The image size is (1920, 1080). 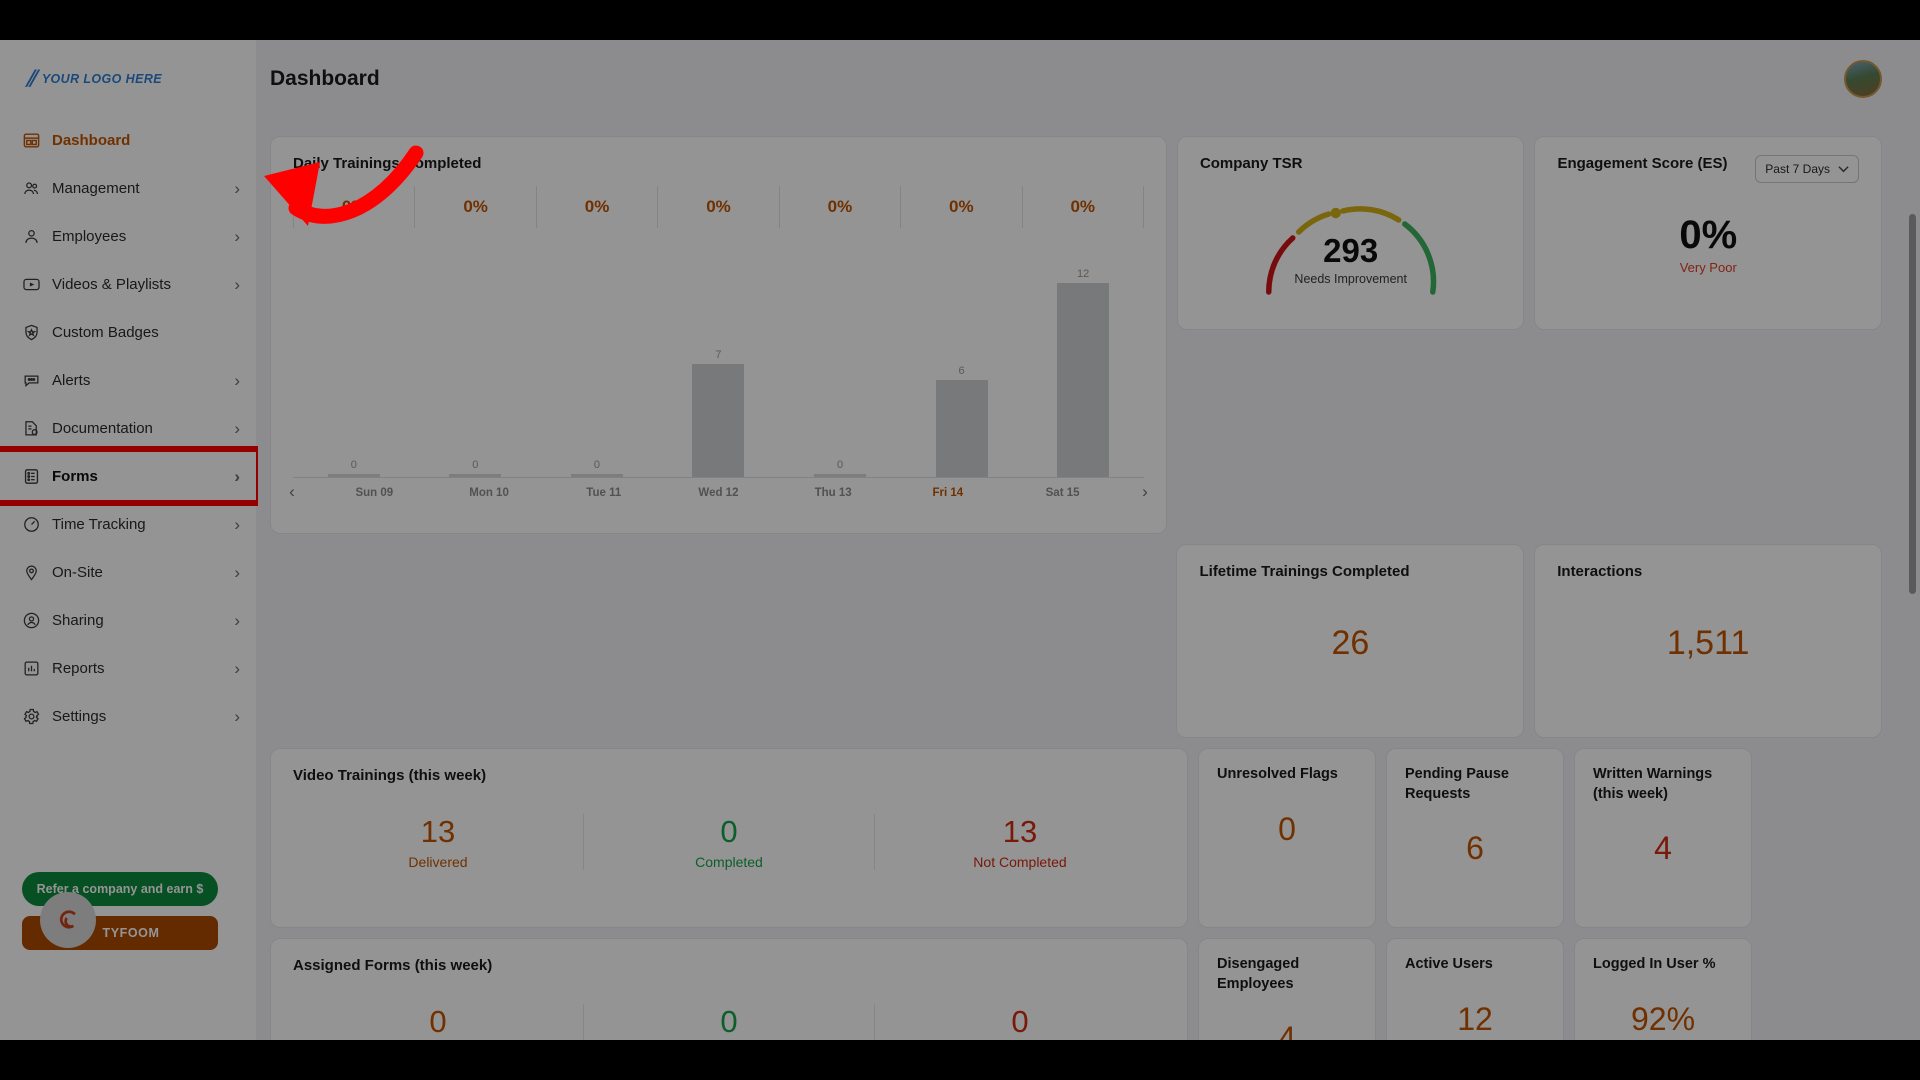 I want to click on active-users-card: Active Users 12, so click(x=1475, y=989).